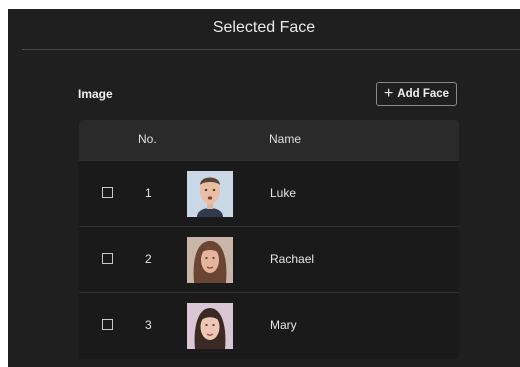 The width and height of the screenshot is (520, 367). I want to click on add-face-button-label: Add Face, so click(423, 94).